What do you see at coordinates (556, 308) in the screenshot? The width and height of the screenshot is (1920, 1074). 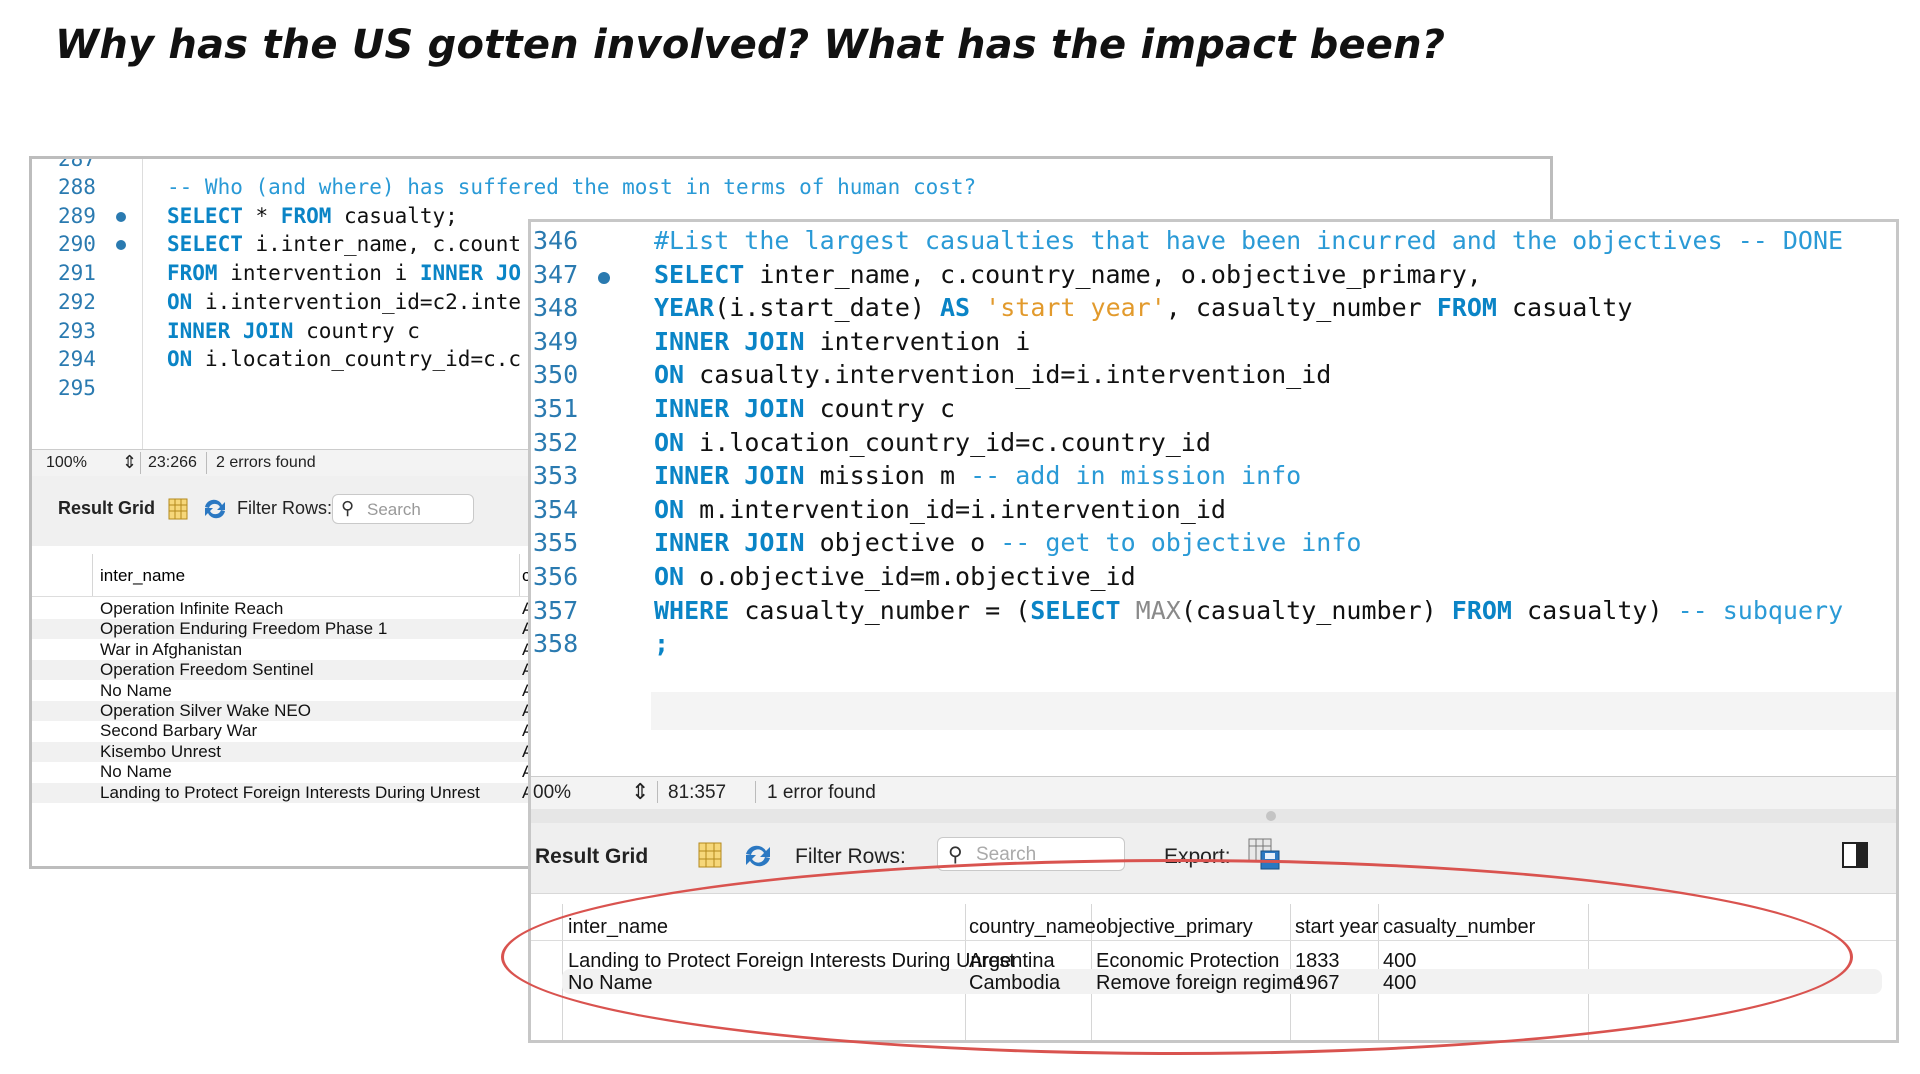 I see `line-number: 348` at bounding box center [556, 308].